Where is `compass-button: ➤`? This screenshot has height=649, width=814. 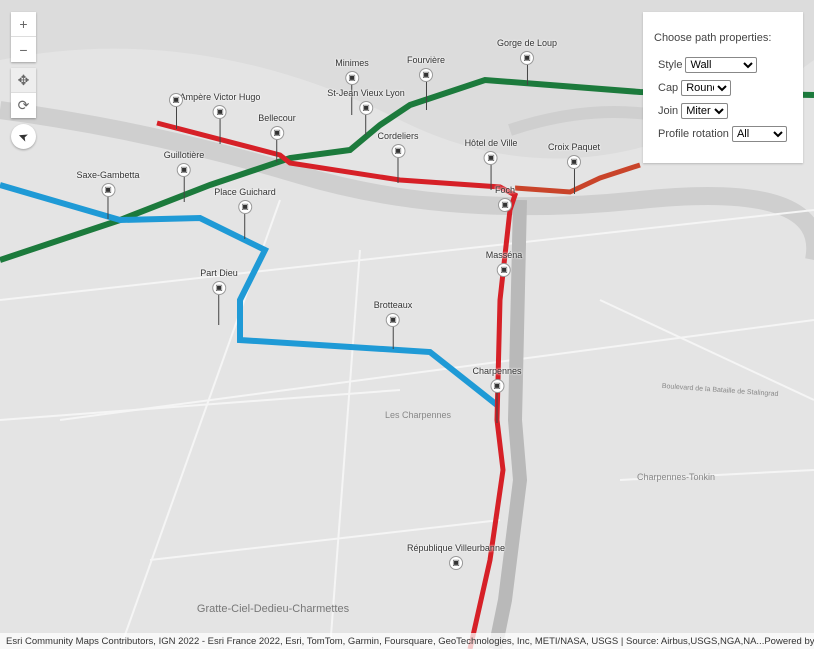
compass-button: ➤ is located at coordinates (23, 136).